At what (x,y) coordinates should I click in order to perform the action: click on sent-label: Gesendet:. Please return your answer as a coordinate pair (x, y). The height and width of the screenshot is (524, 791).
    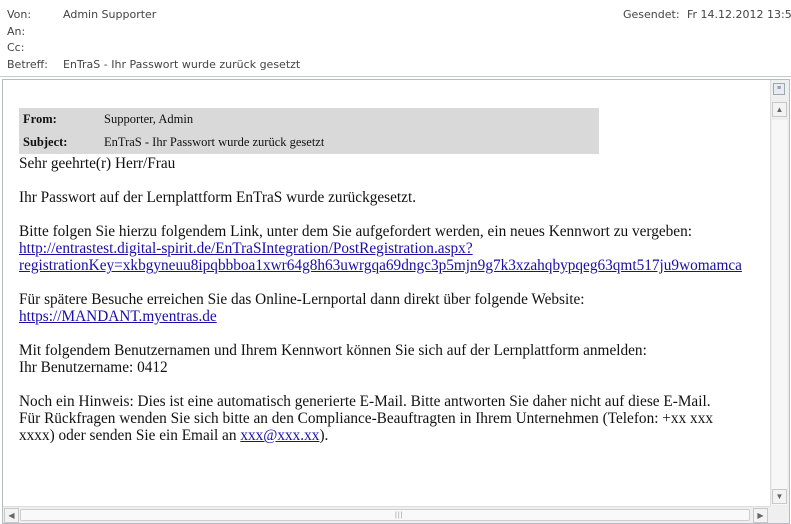
    Looking at the image, I should click on (651, 14).